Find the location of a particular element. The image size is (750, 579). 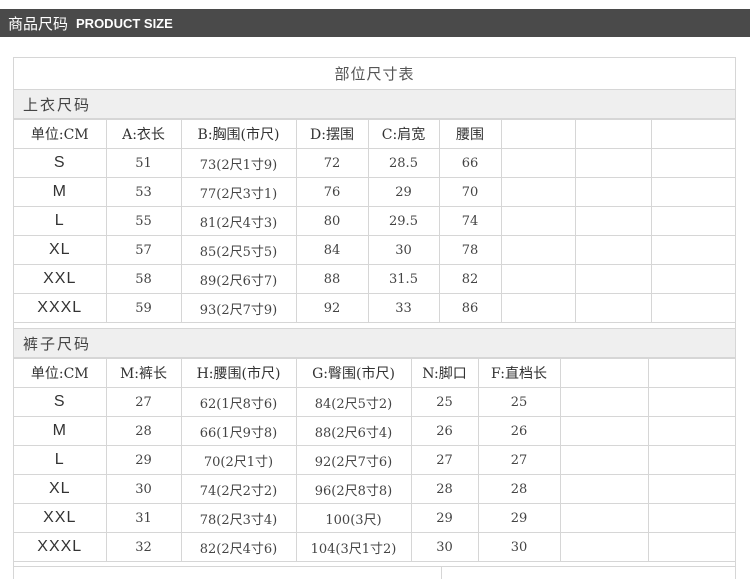

column-header: G:臀围(市尺) is located at coordinates (353, 373).